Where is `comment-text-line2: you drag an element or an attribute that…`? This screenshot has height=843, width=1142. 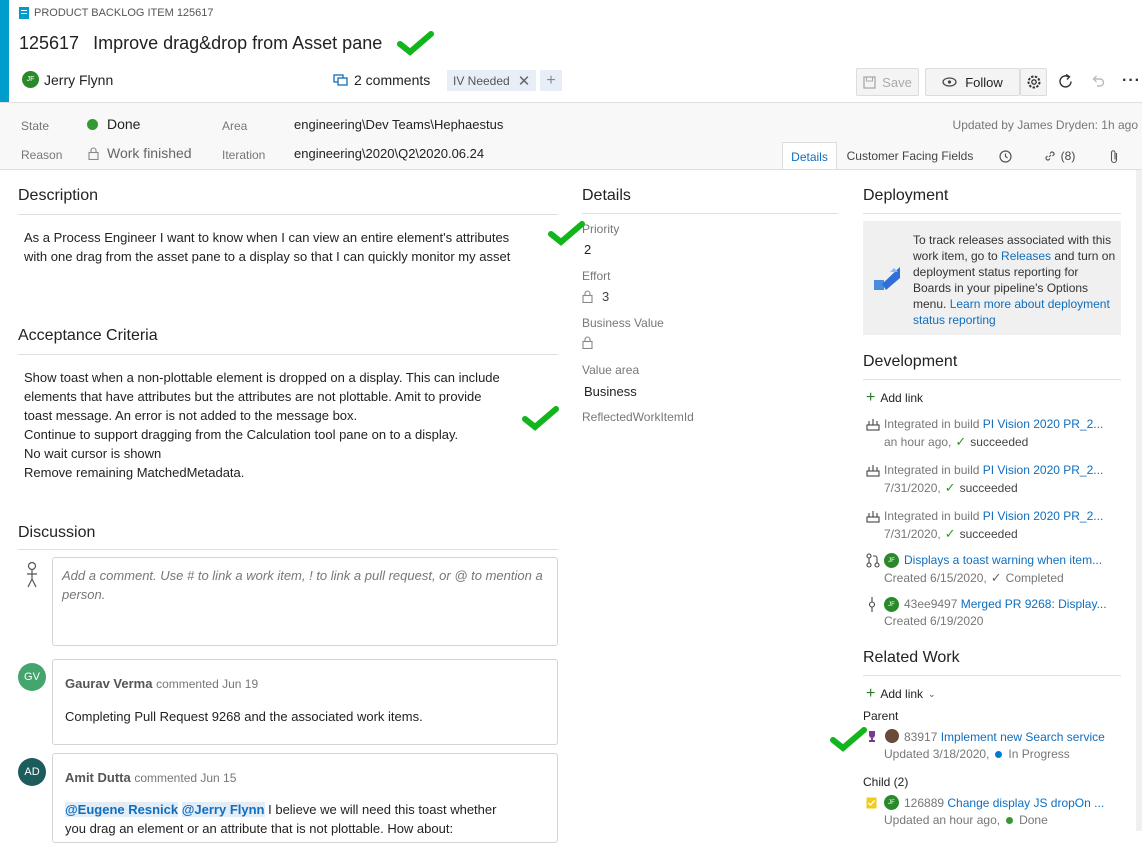
comment-text-line2: you drag an element or an attribute that… is located at coordinates (259, 828).